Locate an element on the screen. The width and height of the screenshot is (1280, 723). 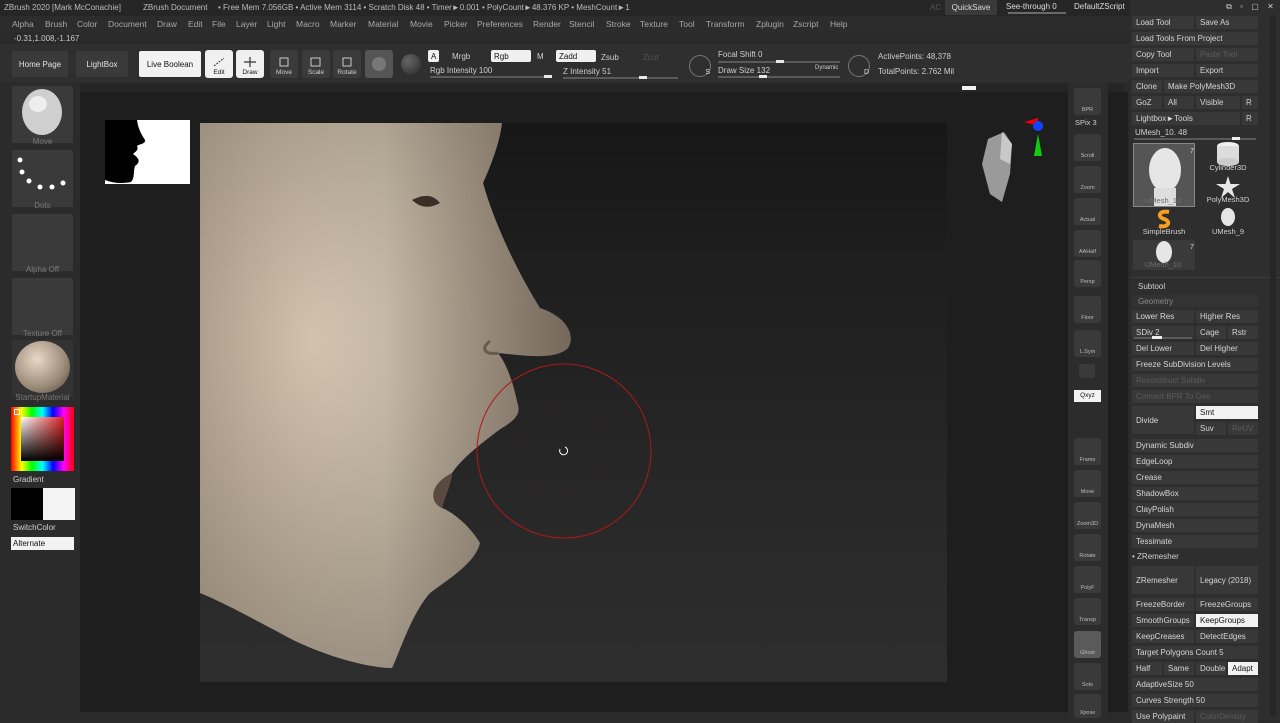
freeze-subdiv-button: Freeze SubDivision Levels is located at coordinates (1195, 364).